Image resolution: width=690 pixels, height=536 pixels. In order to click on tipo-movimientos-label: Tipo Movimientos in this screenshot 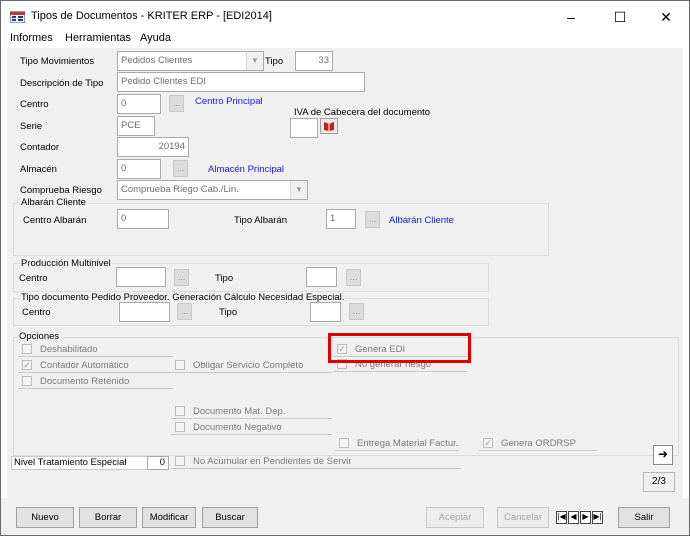, I will do `click(57, 61)`.